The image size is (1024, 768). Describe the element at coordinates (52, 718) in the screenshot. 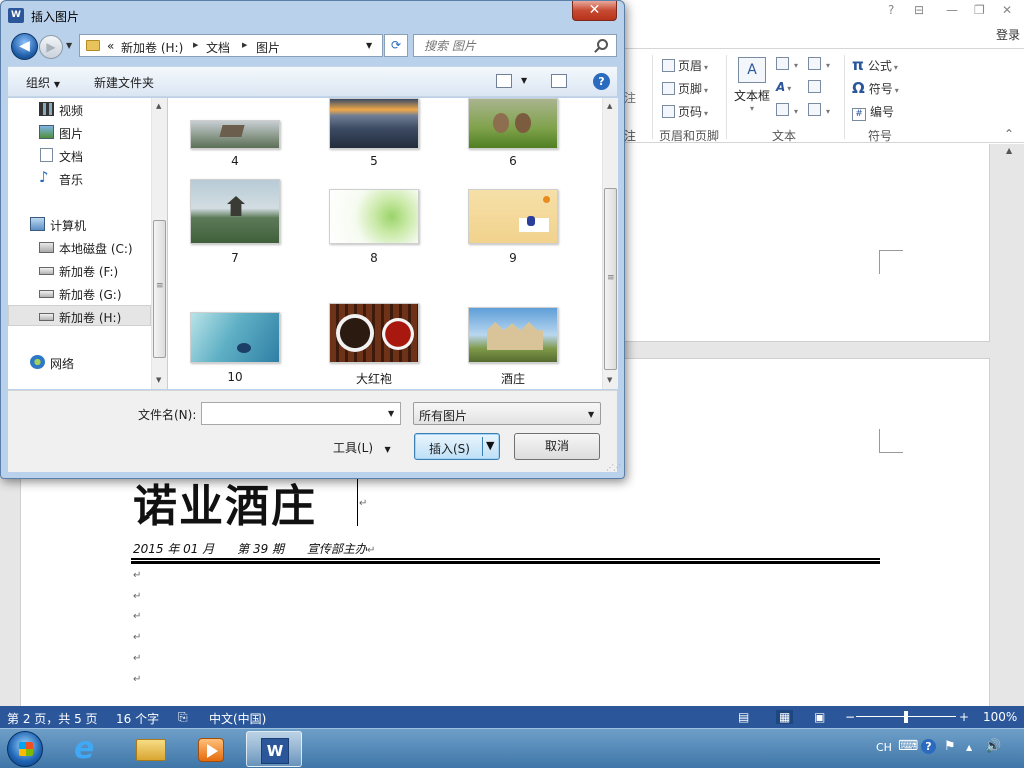

I see `page-count: 第 2 页，共 5 页` at that location.